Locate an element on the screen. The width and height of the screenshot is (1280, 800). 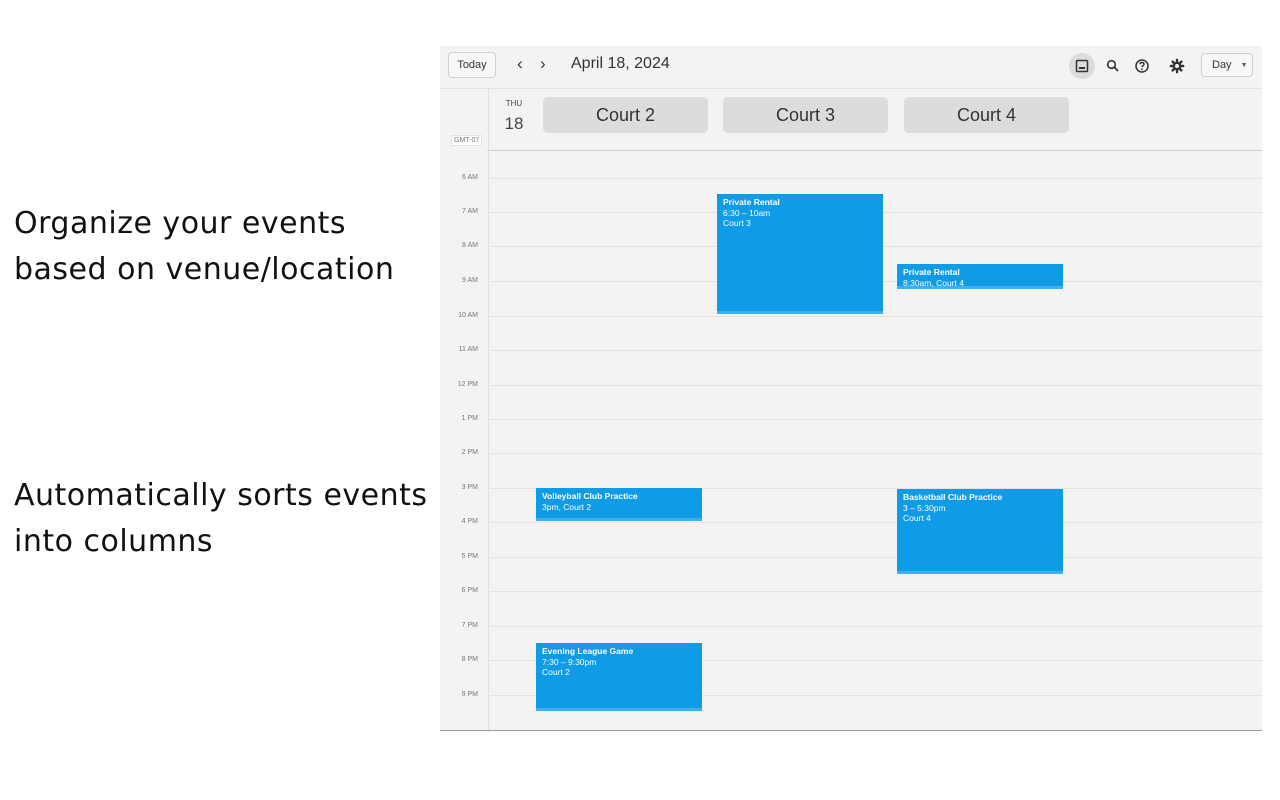
settings-button is located at coordinates (1177, 66).